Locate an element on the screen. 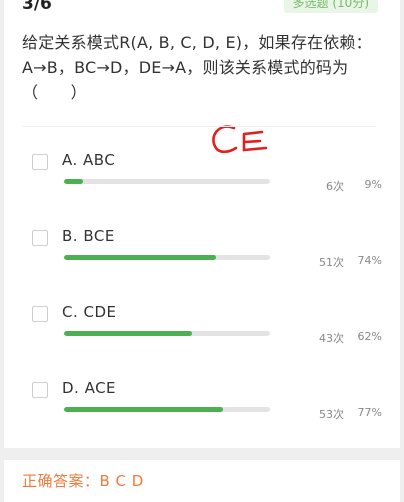 This screenshot has width=404, height=502. option-label: A. ABC is located at coordinates (89, 160).